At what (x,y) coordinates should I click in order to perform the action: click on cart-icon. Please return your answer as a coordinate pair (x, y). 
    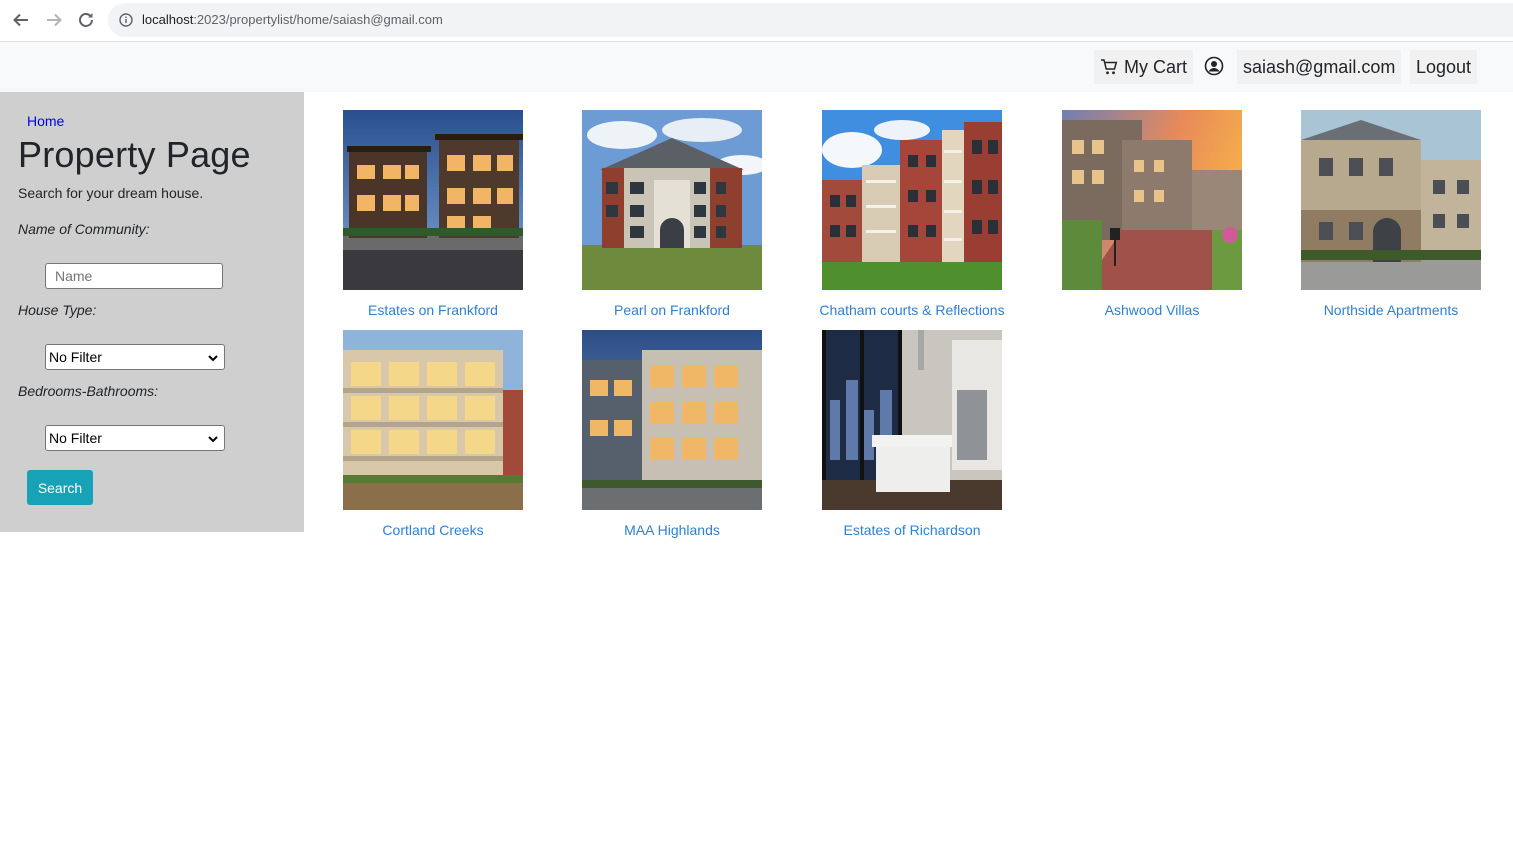
    Looking at the image, I should click on (1109, 67).